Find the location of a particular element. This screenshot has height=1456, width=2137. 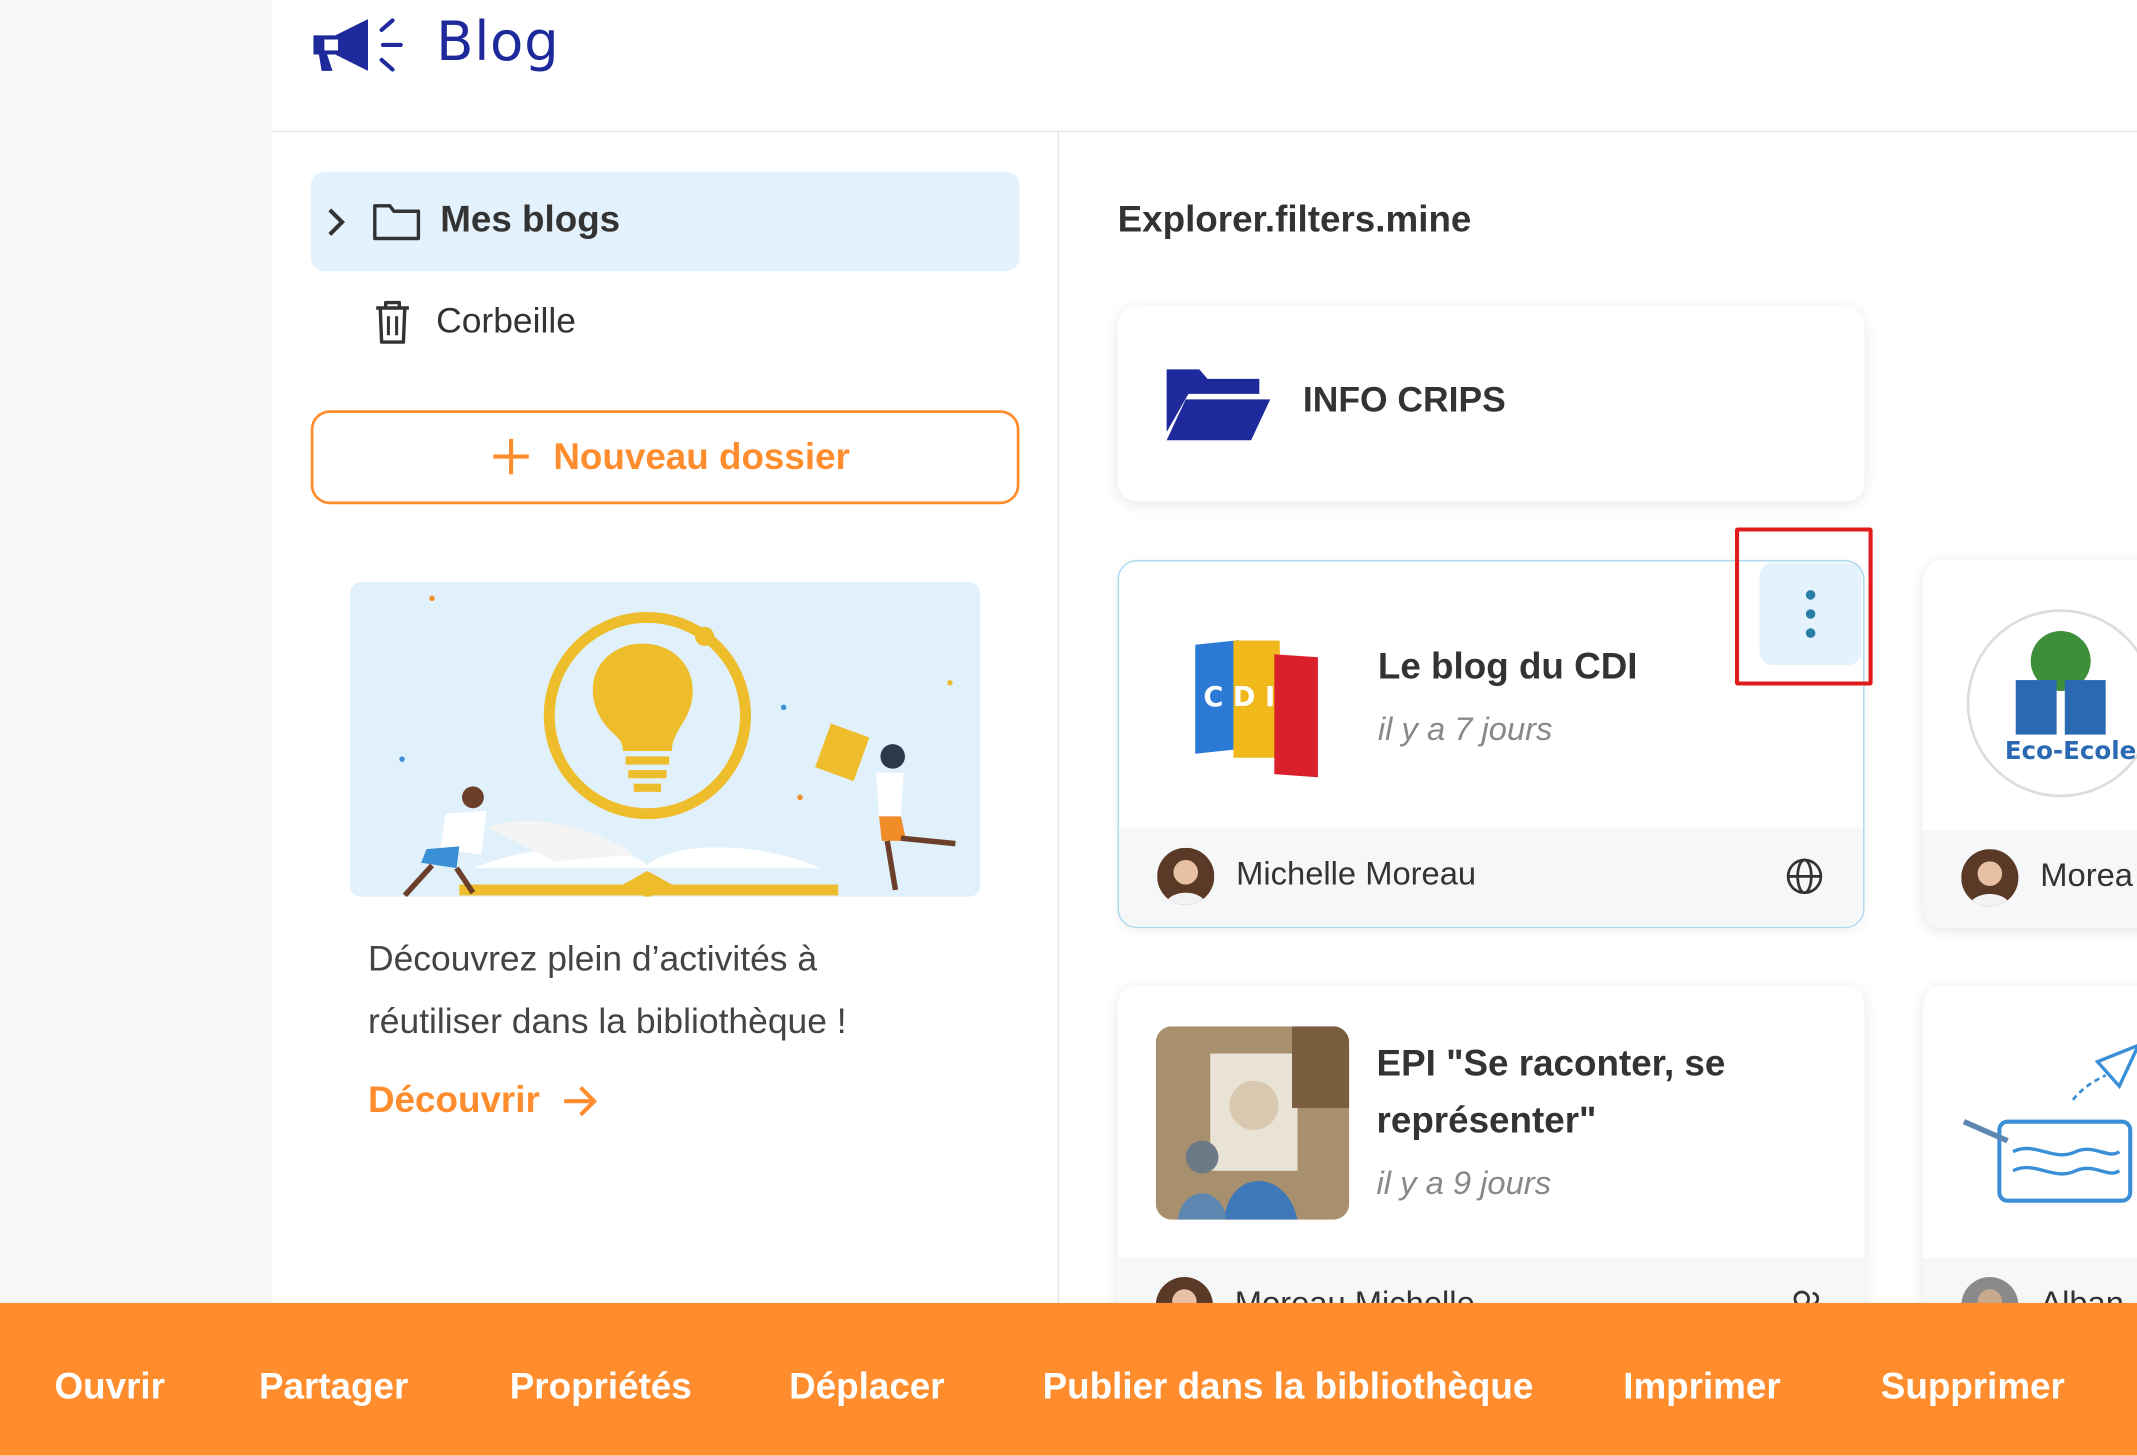

folder-card: INFO CRIPS is located at coordinates (1491, 404).